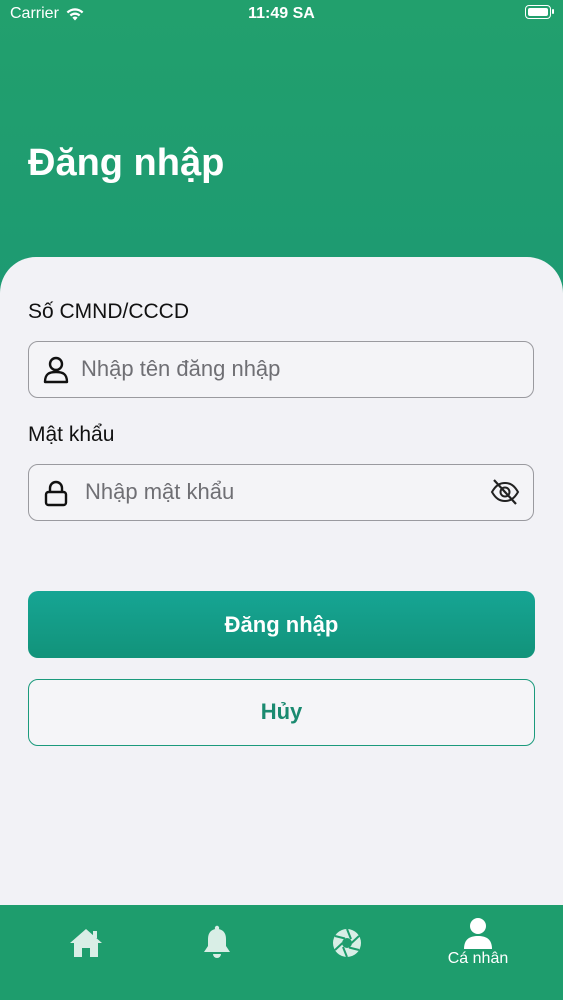 The height and width of the screenshot is (1000, 563). Describe the element at coordinates (281, 492) in the screenshot. I see `password-input: Nhập mật khẩu` at that location.